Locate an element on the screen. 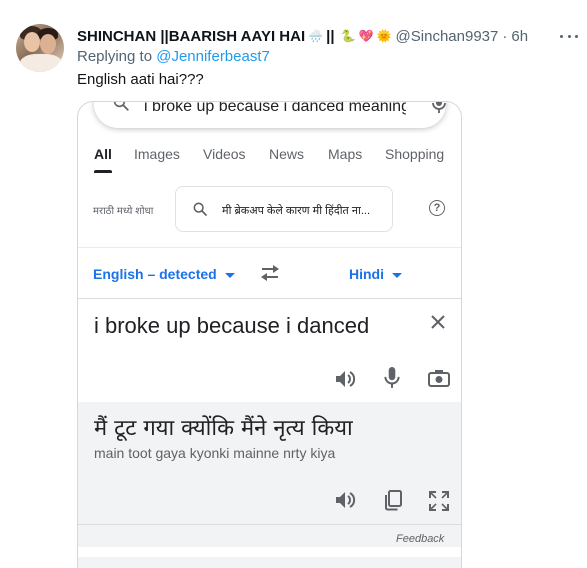  copy-icon is located at coordinates (393, 500).